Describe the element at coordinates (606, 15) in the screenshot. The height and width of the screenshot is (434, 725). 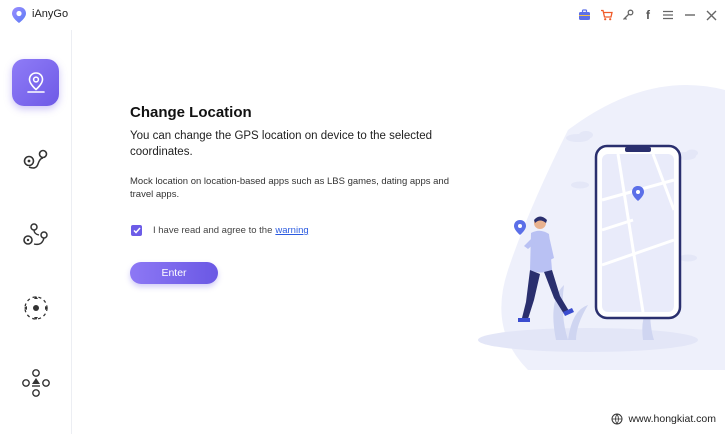
I see `cart-icon` at that location.